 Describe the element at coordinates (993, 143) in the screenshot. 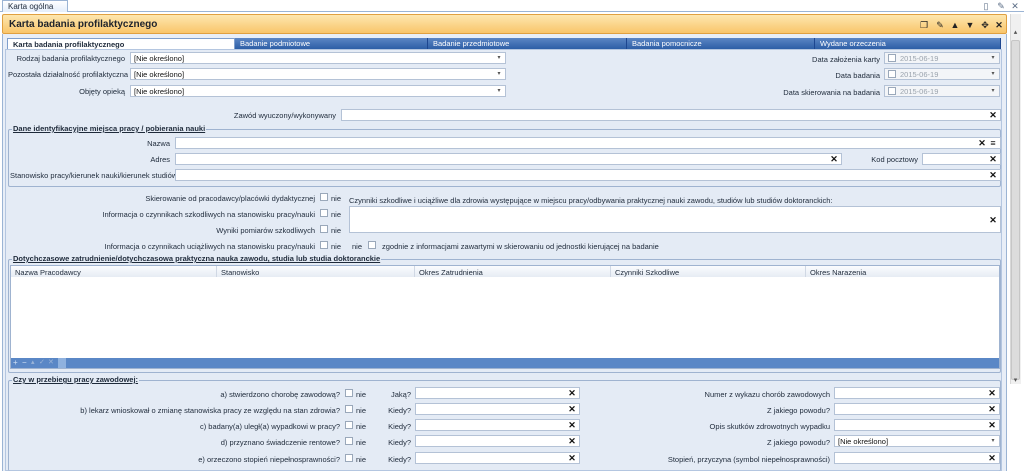

I see `dropdown-list-icon: ≡` at that location.